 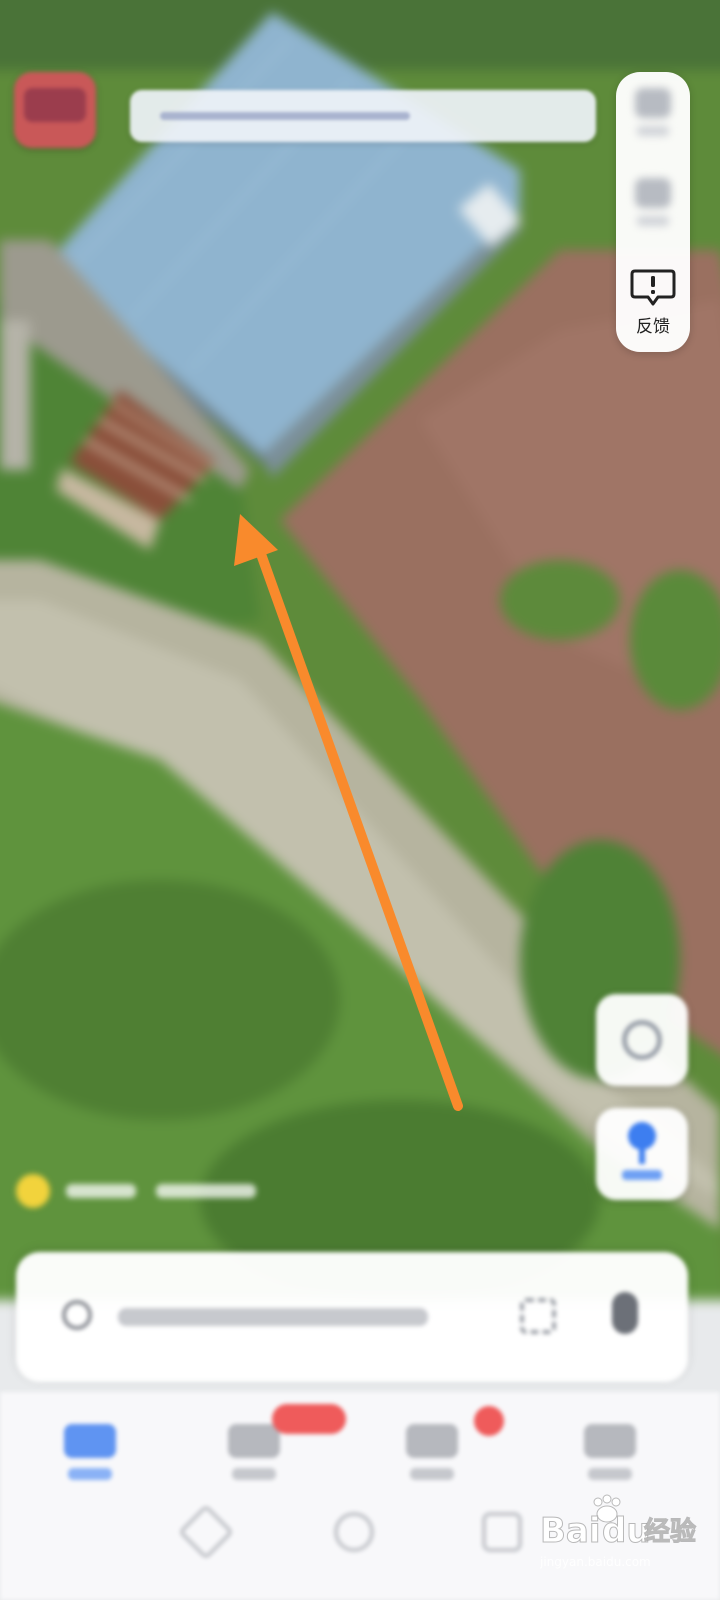 I want to click on nearby-badge, so click(x=309, y=1419).